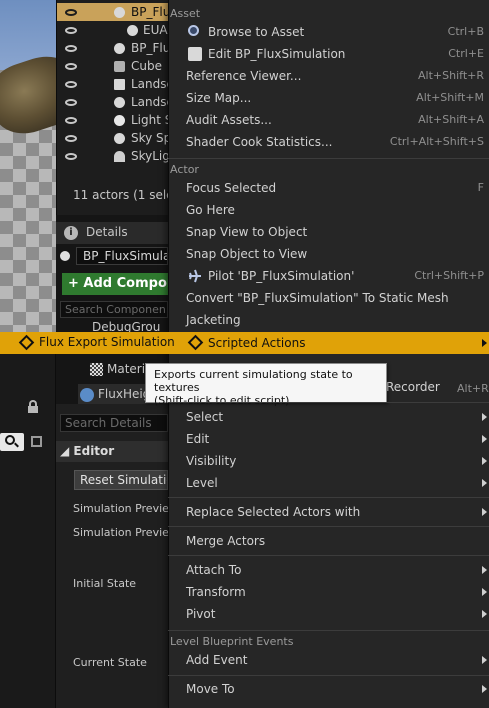 The width and height of the screenshot is (489, 708). Describe the element at coordinates (328, 689) in the screenshot. I see `menu-item-move-to: Move To` at that location.